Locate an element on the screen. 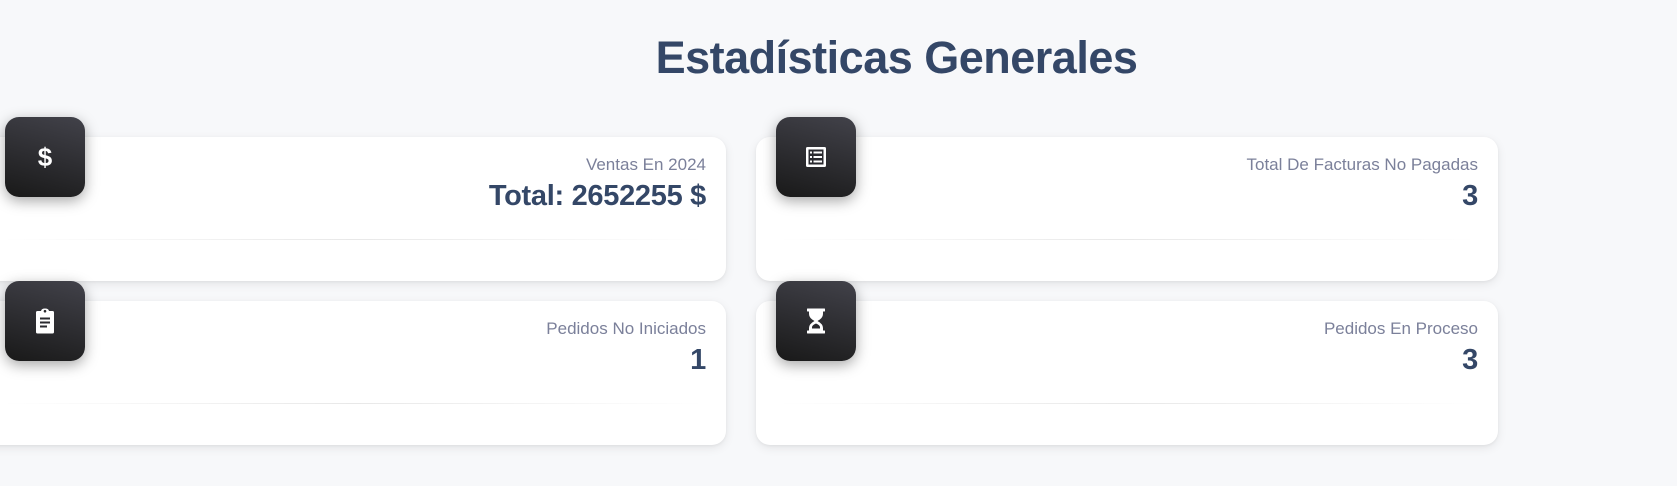  stat-card-sales: Ventas En 2024 Total: 2652255 $ is located at coordinates (363, 209).